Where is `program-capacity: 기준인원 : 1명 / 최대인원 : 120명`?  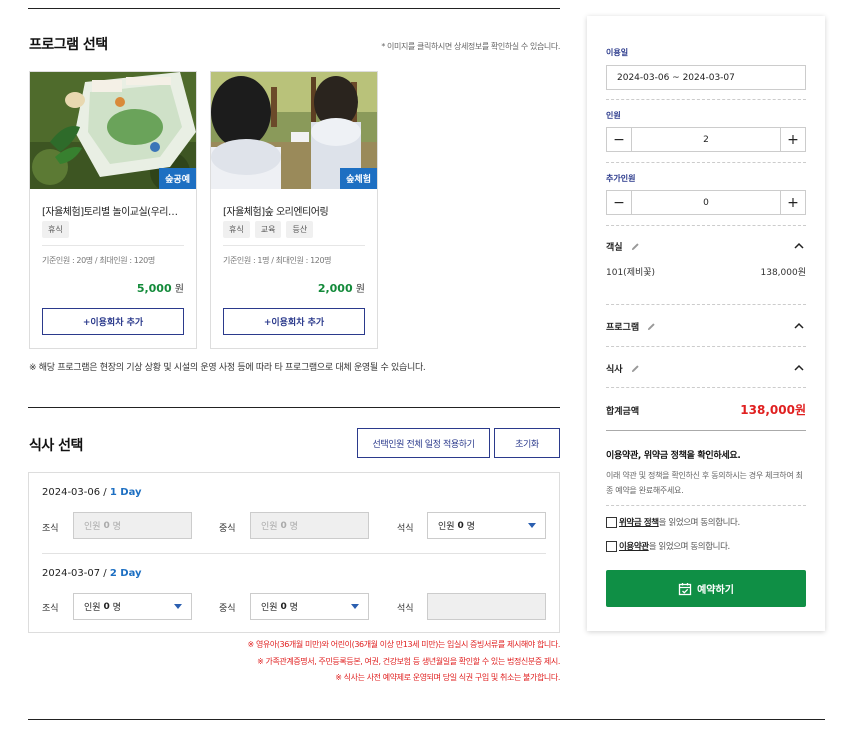 program-capacity: 기준인원 : 1명 / 최대인원 : 120명 is located at coordinates (277, 260).